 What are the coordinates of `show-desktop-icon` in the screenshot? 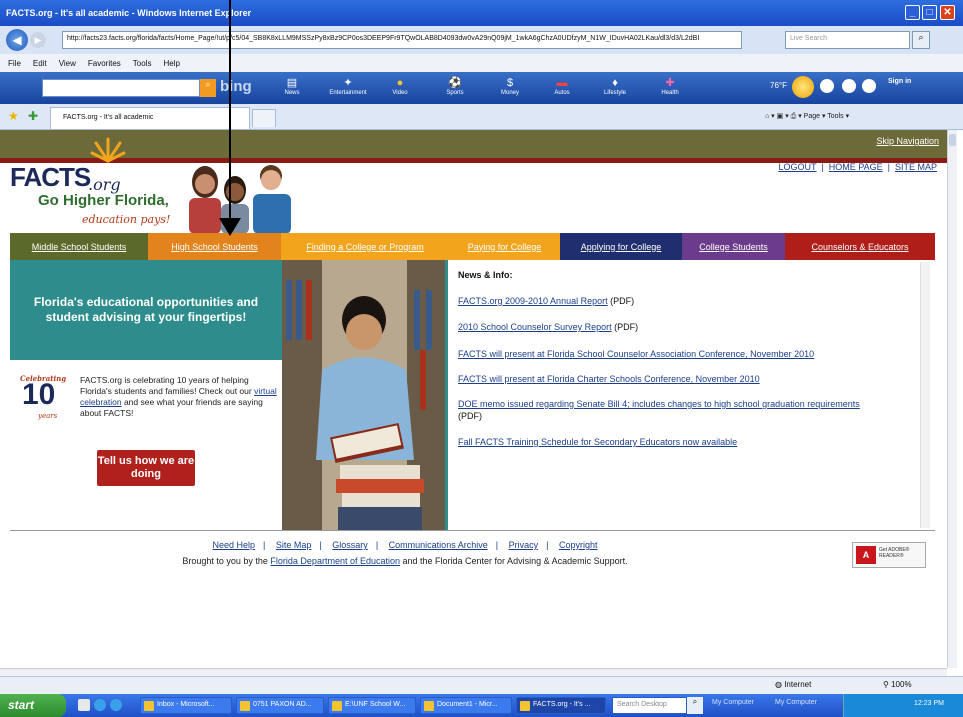 It's located at (84, 705).